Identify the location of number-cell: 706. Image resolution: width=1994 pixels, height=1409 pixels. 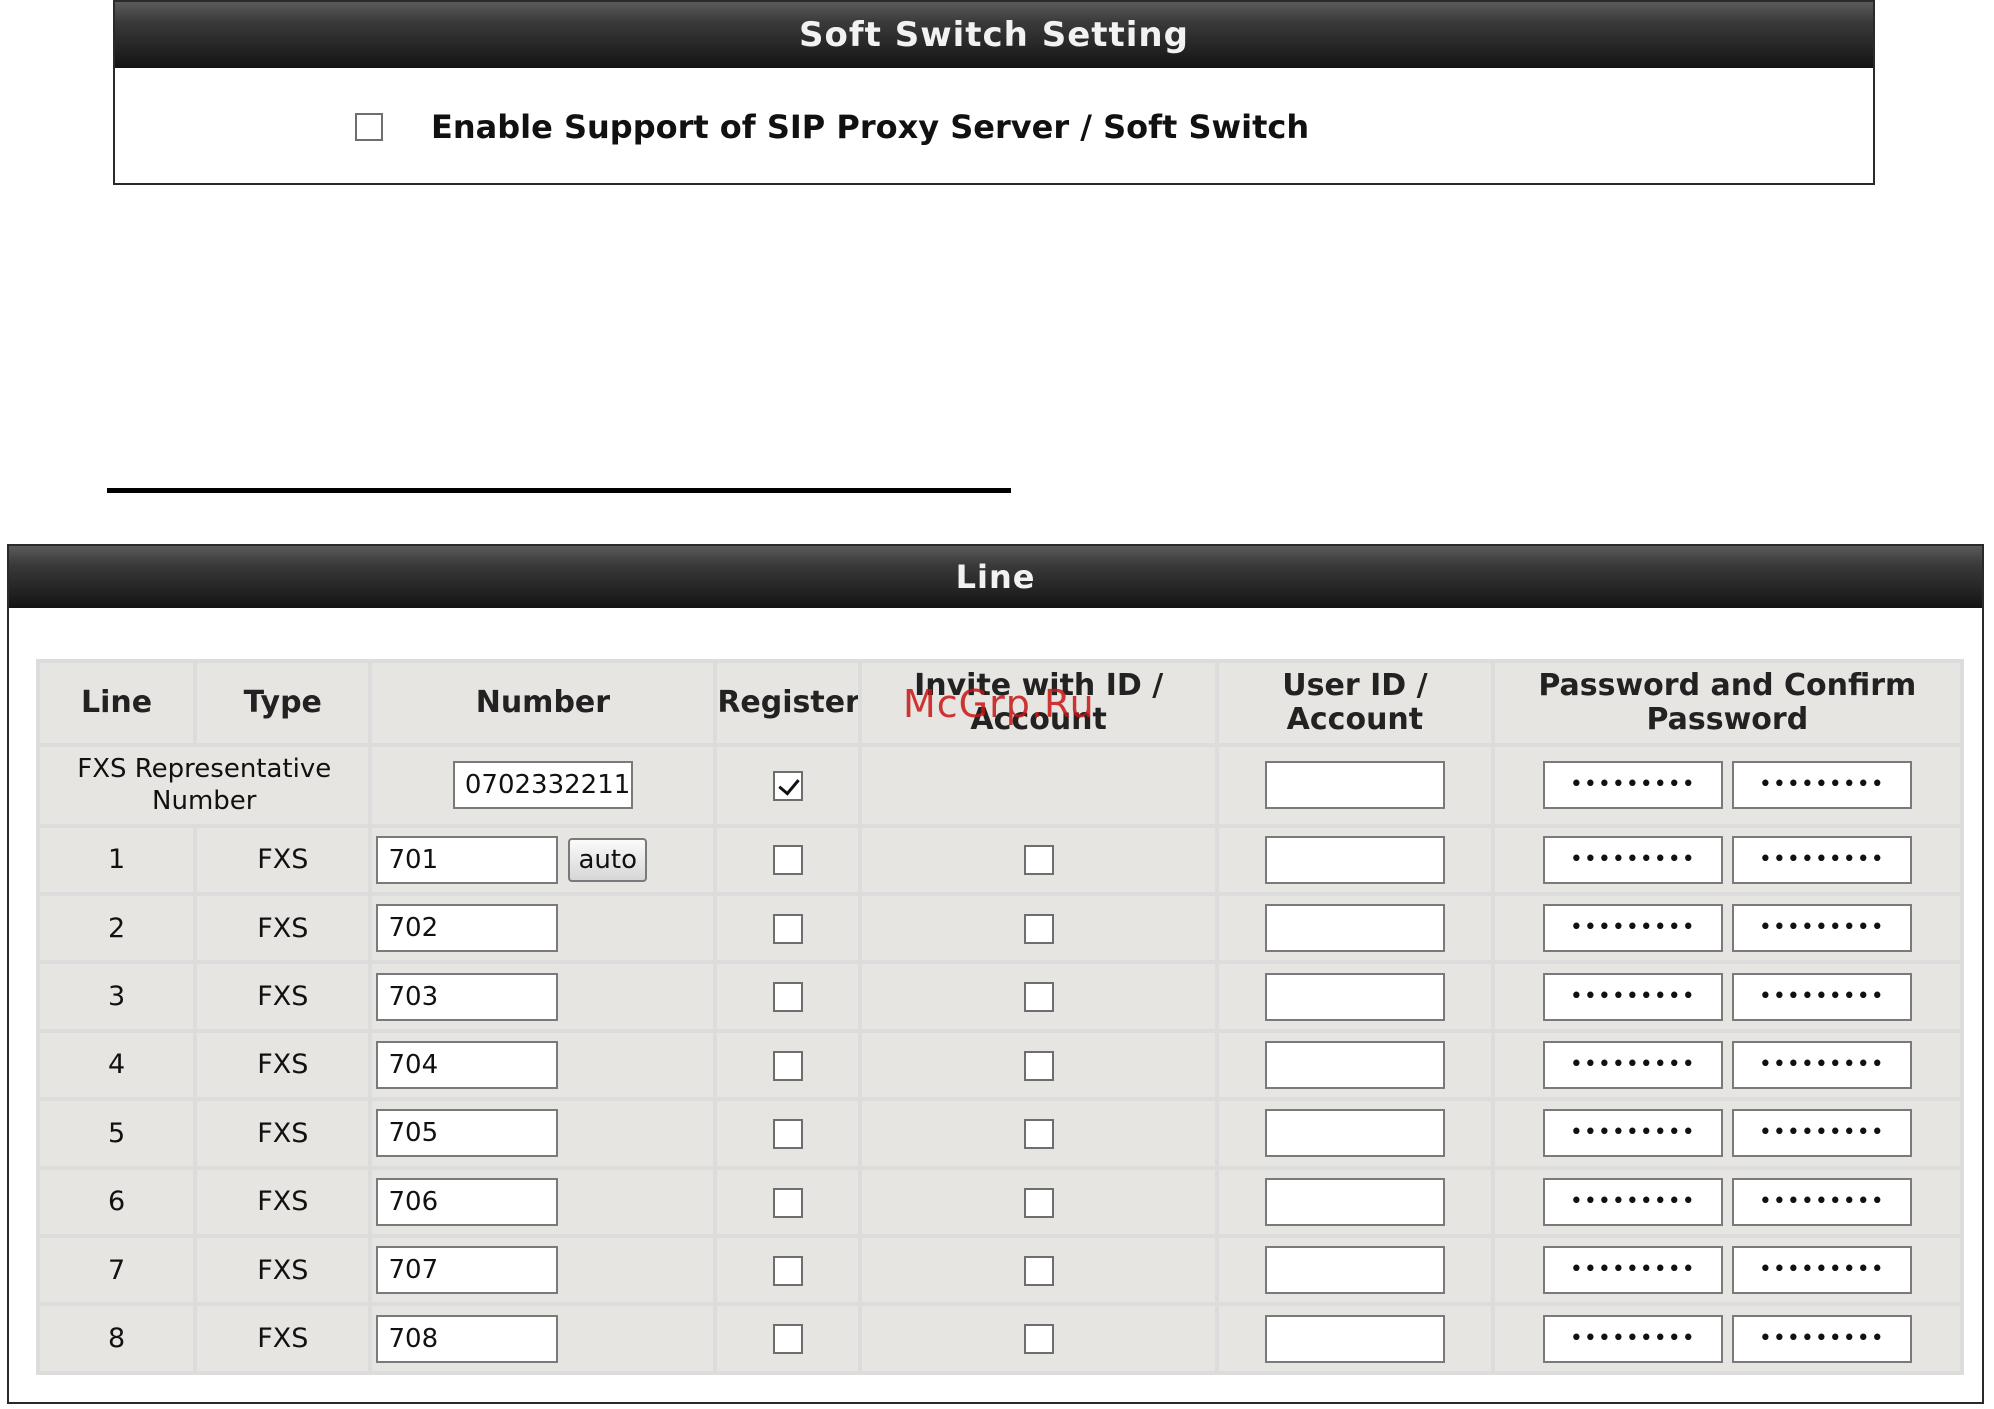
(543, 1202).